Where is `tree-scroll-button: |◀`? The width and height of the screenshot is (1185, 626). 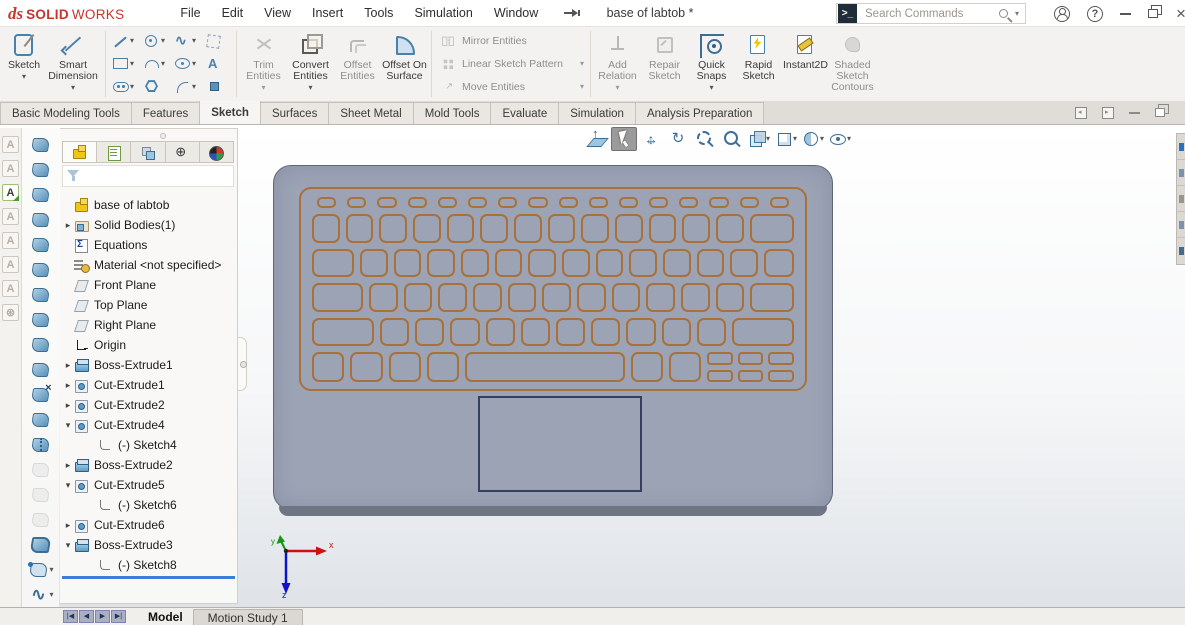 tree-scroll-button: |◀ is located at coordinates (70, 616).